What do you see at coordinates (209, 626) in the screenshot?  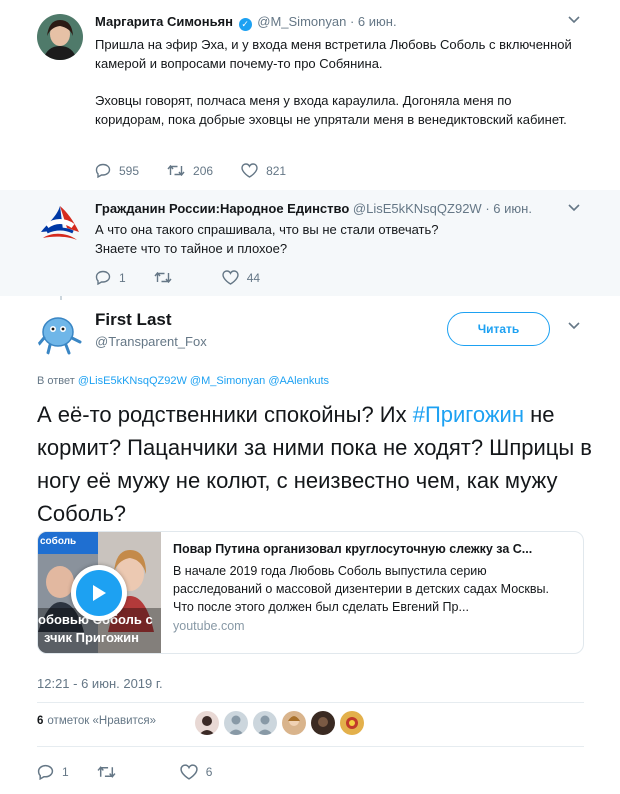 I see `card-domain: youtube.com` at bounding box center [209, 626].